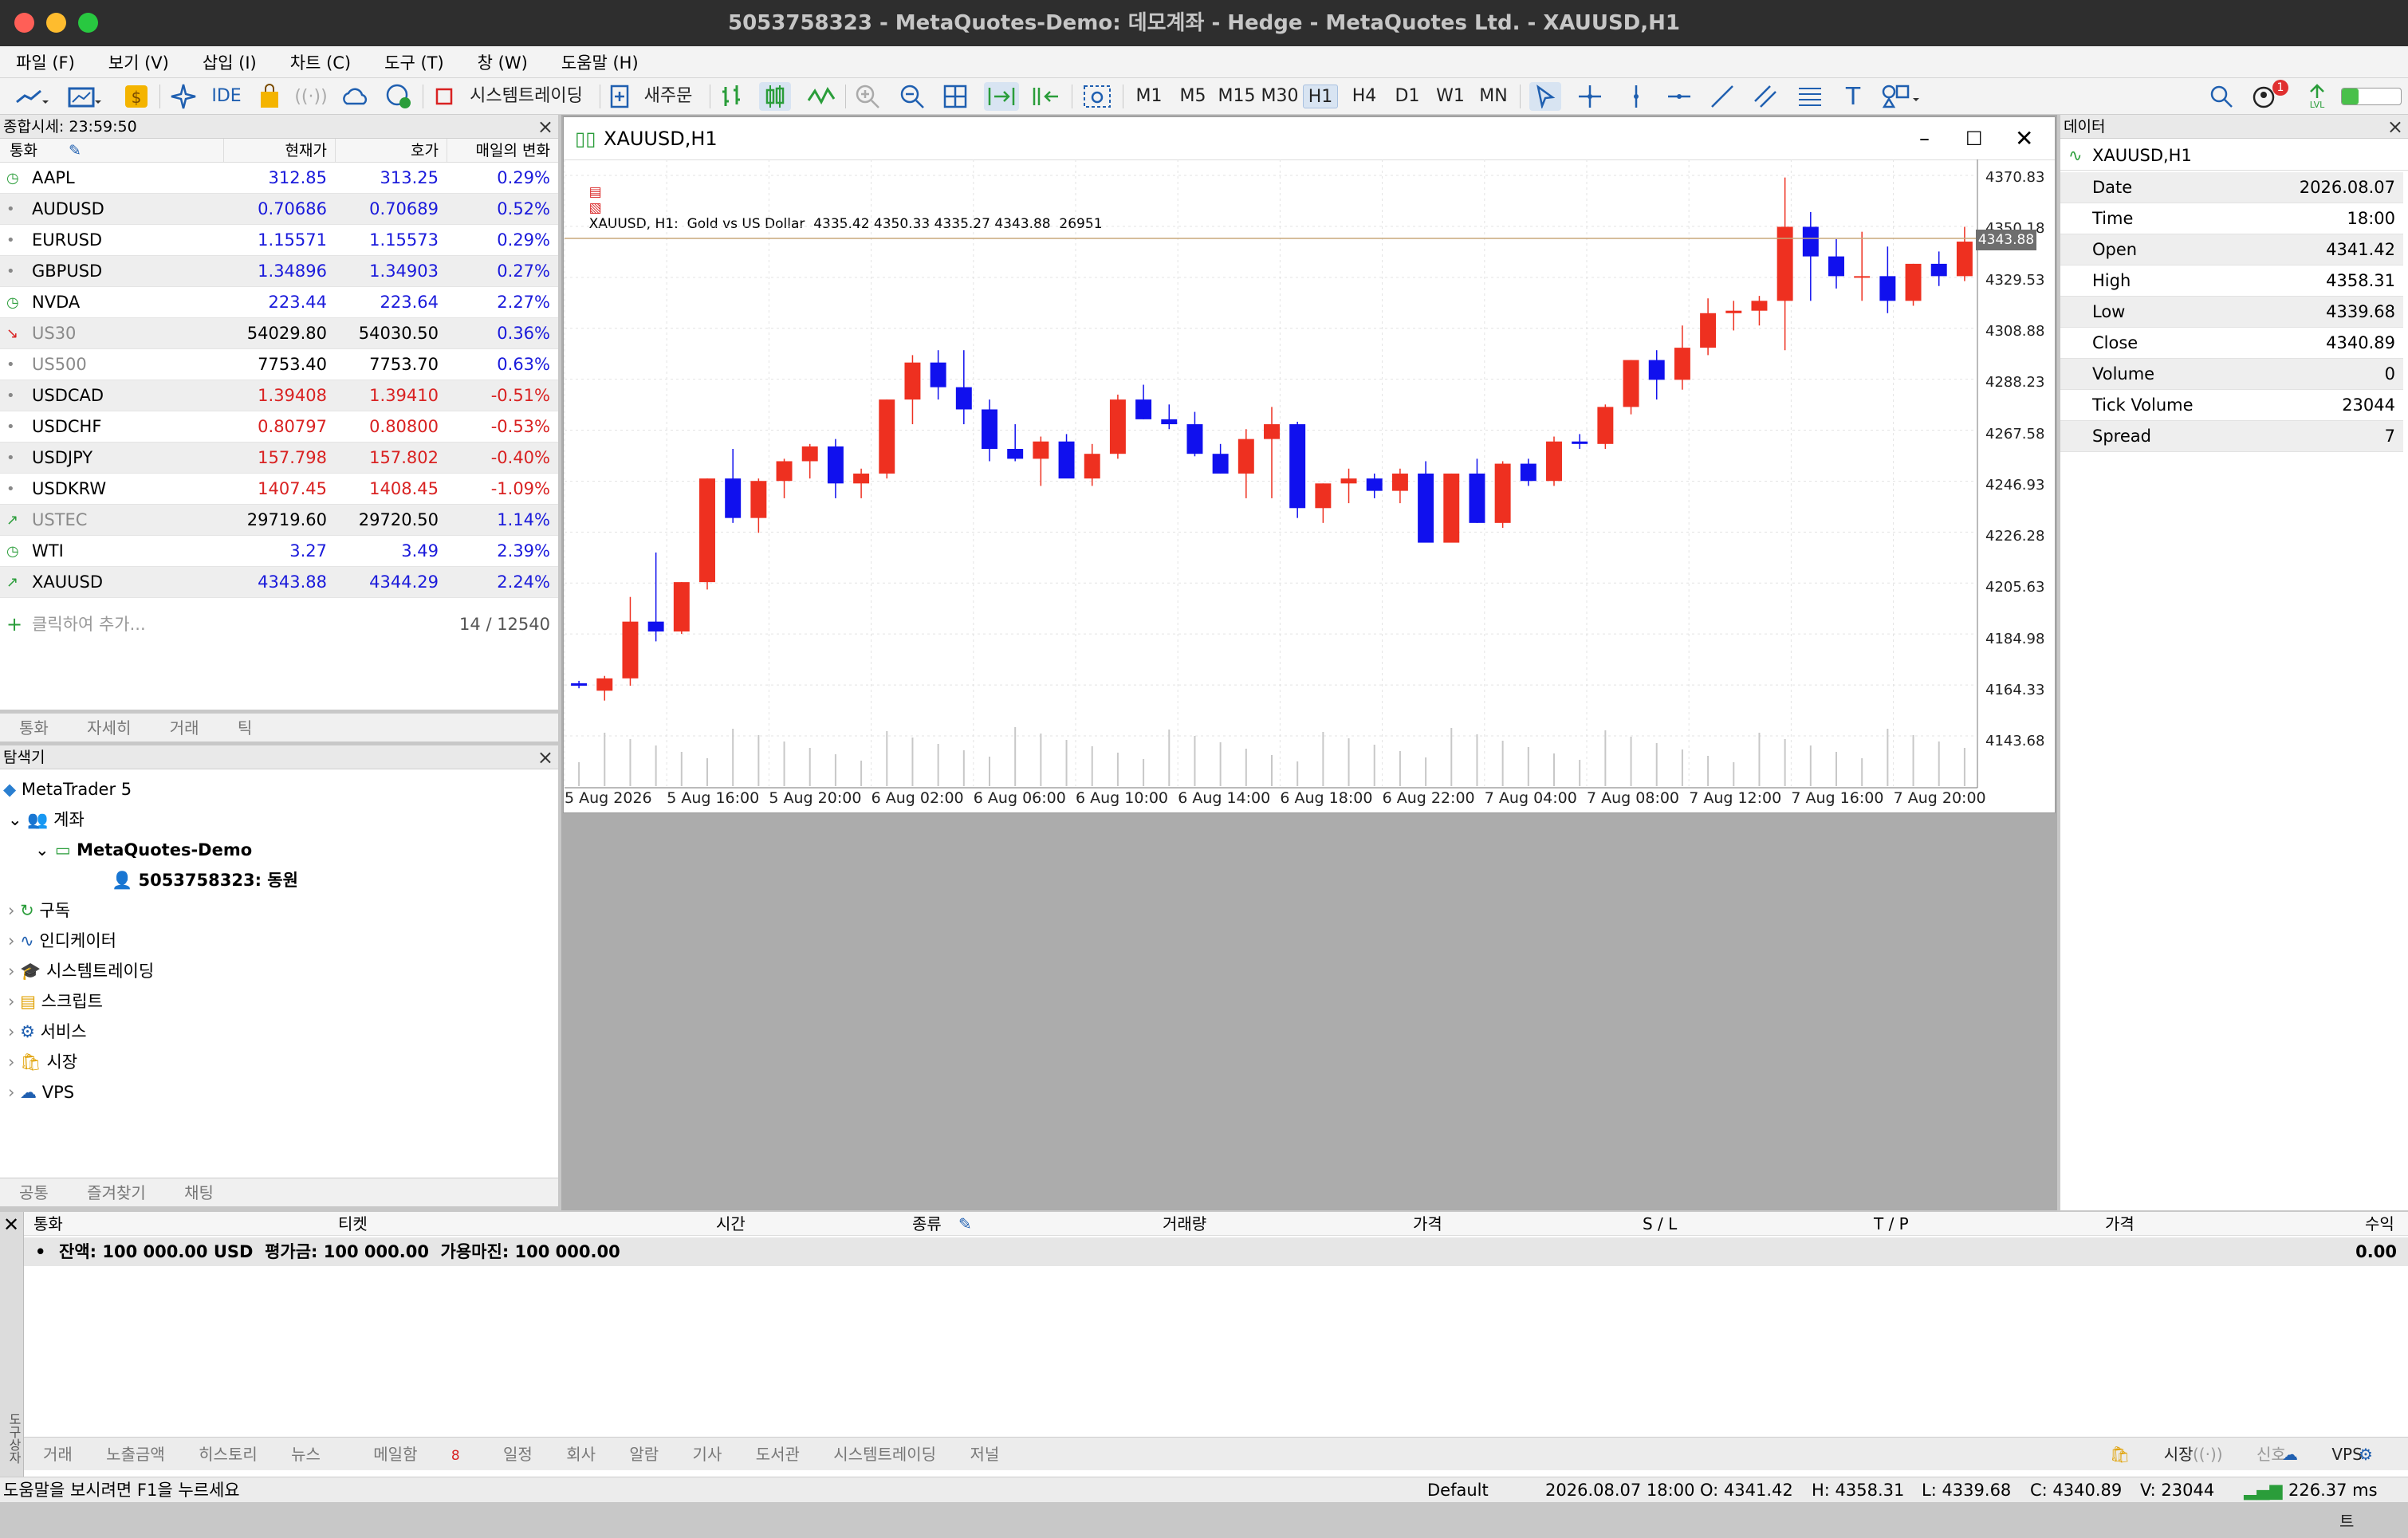 The image size is (2408, 1538). Describe the element at coordinates (279, 302) in the screenshot. I see `market-watch-row: ◷ NVDA 223.44 223.64 2.27%` at that location.